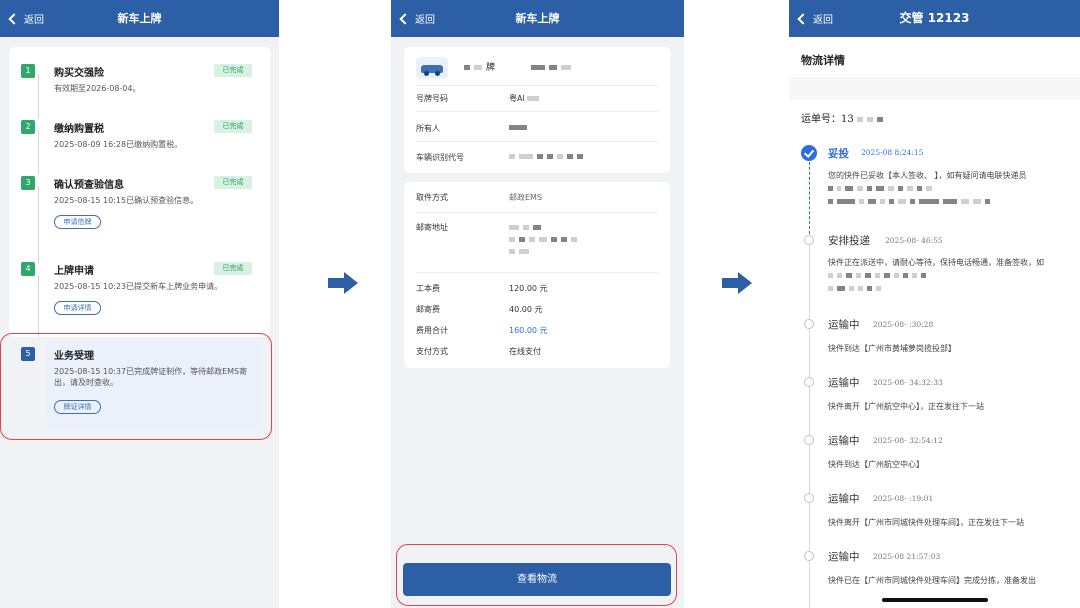 The image size is (1080, 608). I want to click on event-desc: 快件到达【广州市黄埔萝岗揽投部】, so click(892, 348).